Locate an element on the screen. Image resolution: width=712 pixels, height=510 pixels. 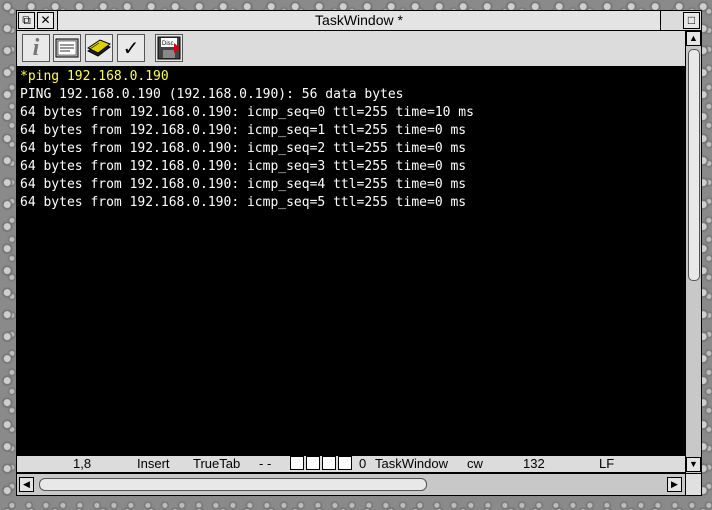
toolbar: i ✓ Disc is located at coordinates (351, 49).